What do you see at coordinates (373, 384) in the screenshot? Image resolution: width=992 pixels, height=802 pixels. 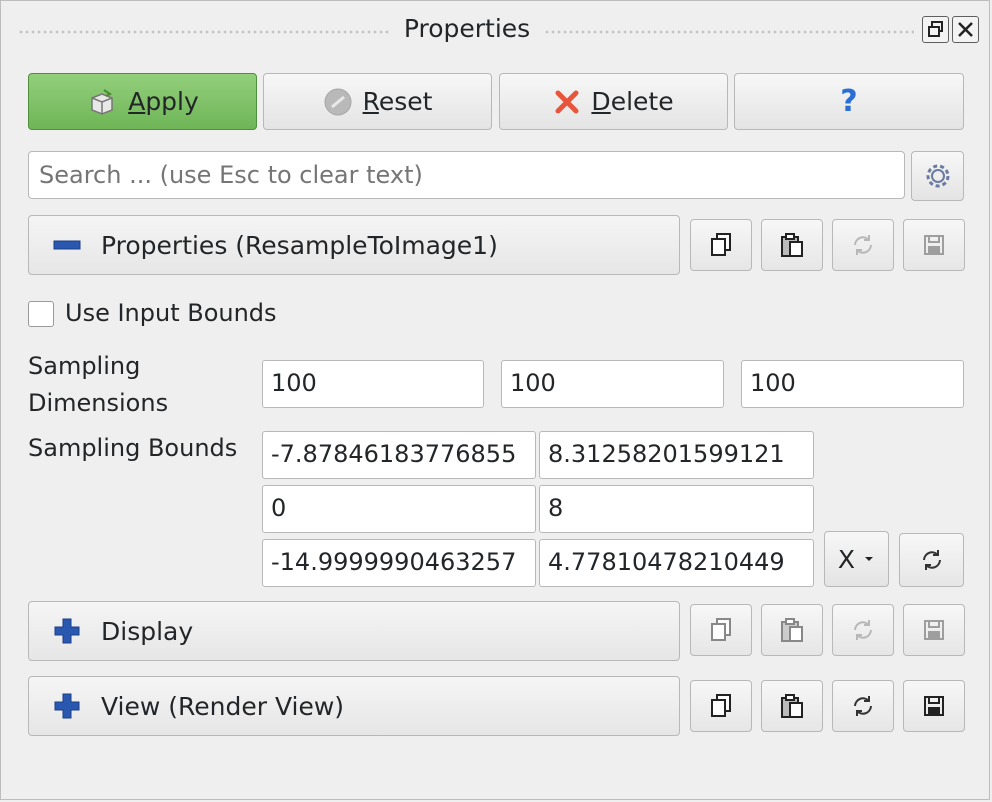 I see `sampling-dimension-x-field: 100` at bounding box center [373, 384].